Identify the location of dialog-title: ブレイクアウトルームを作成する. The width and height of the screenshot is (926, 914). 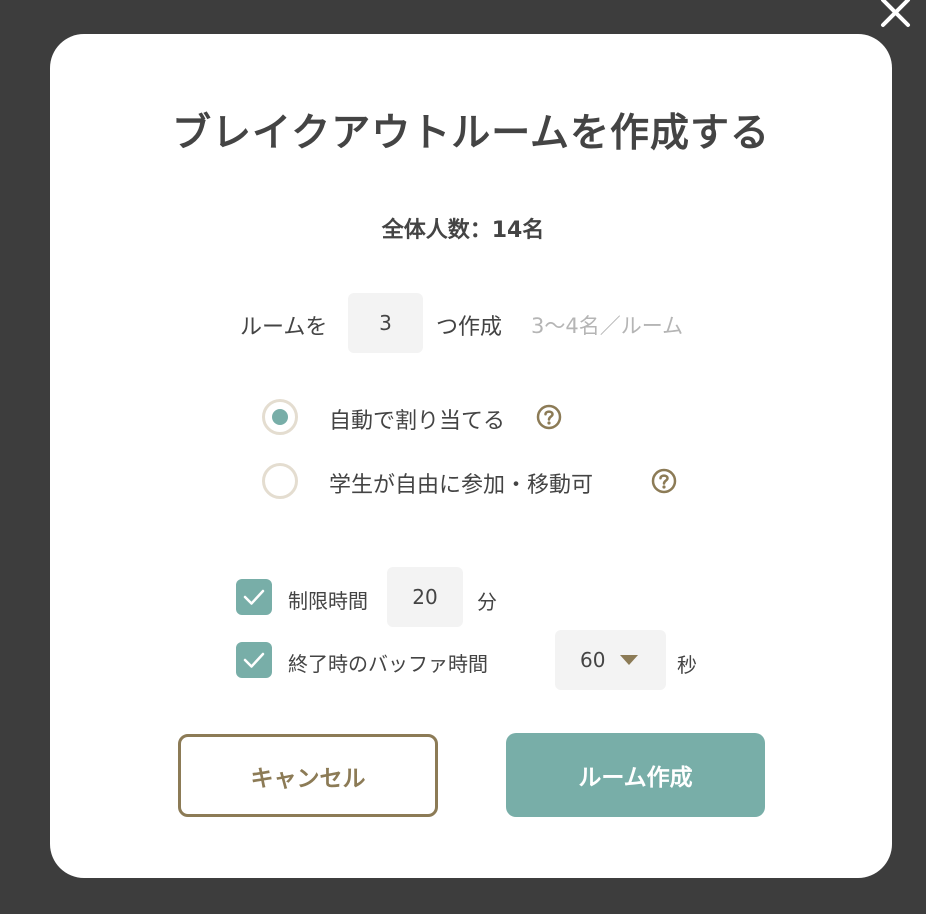
(471, 133).